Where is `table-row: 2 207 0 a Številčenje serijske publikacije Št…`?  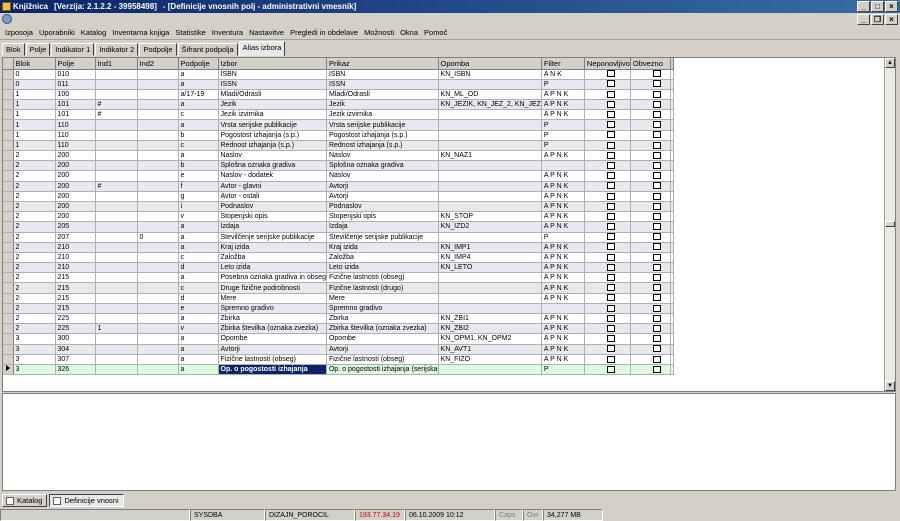
table-row: 2 207 0 a Številčenje serijske publikacije Št… is located at coordinates (338, 237).